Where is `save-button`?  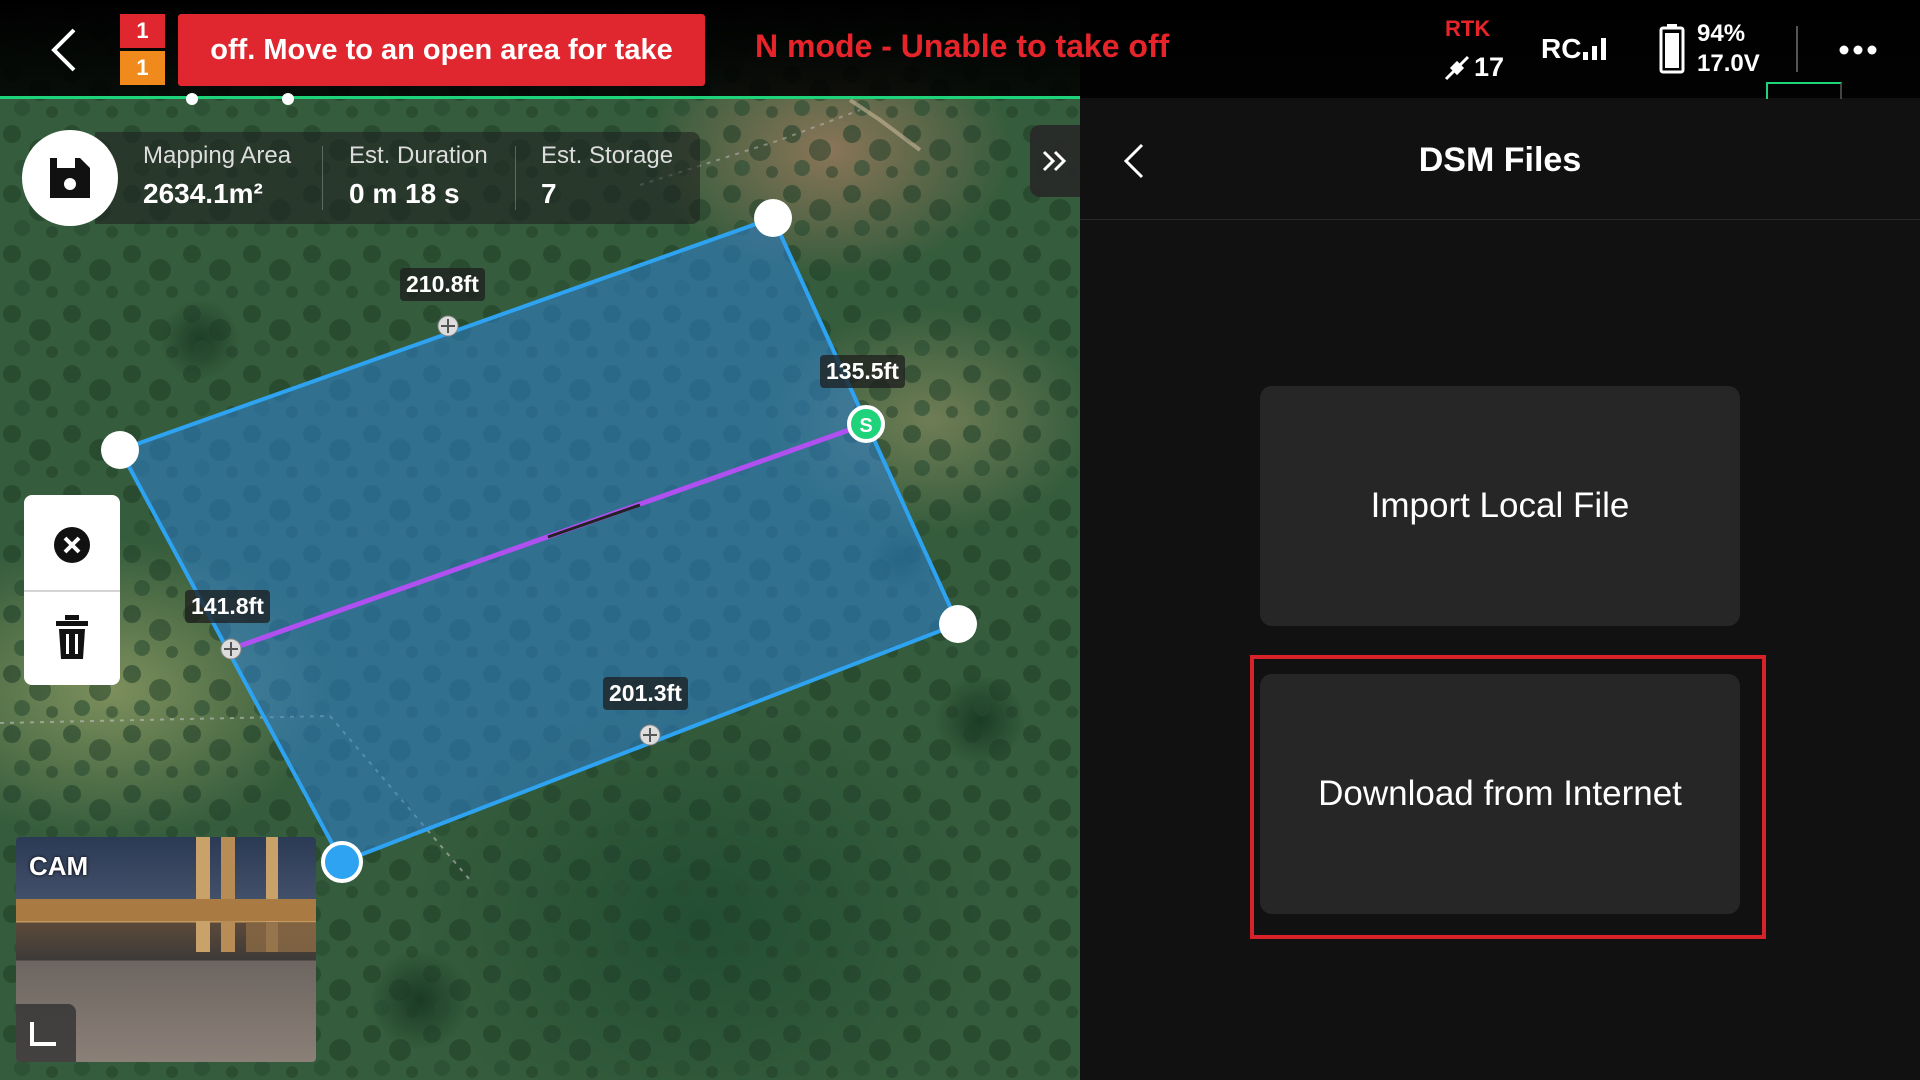 save-button is located at coordinates (70, 178).